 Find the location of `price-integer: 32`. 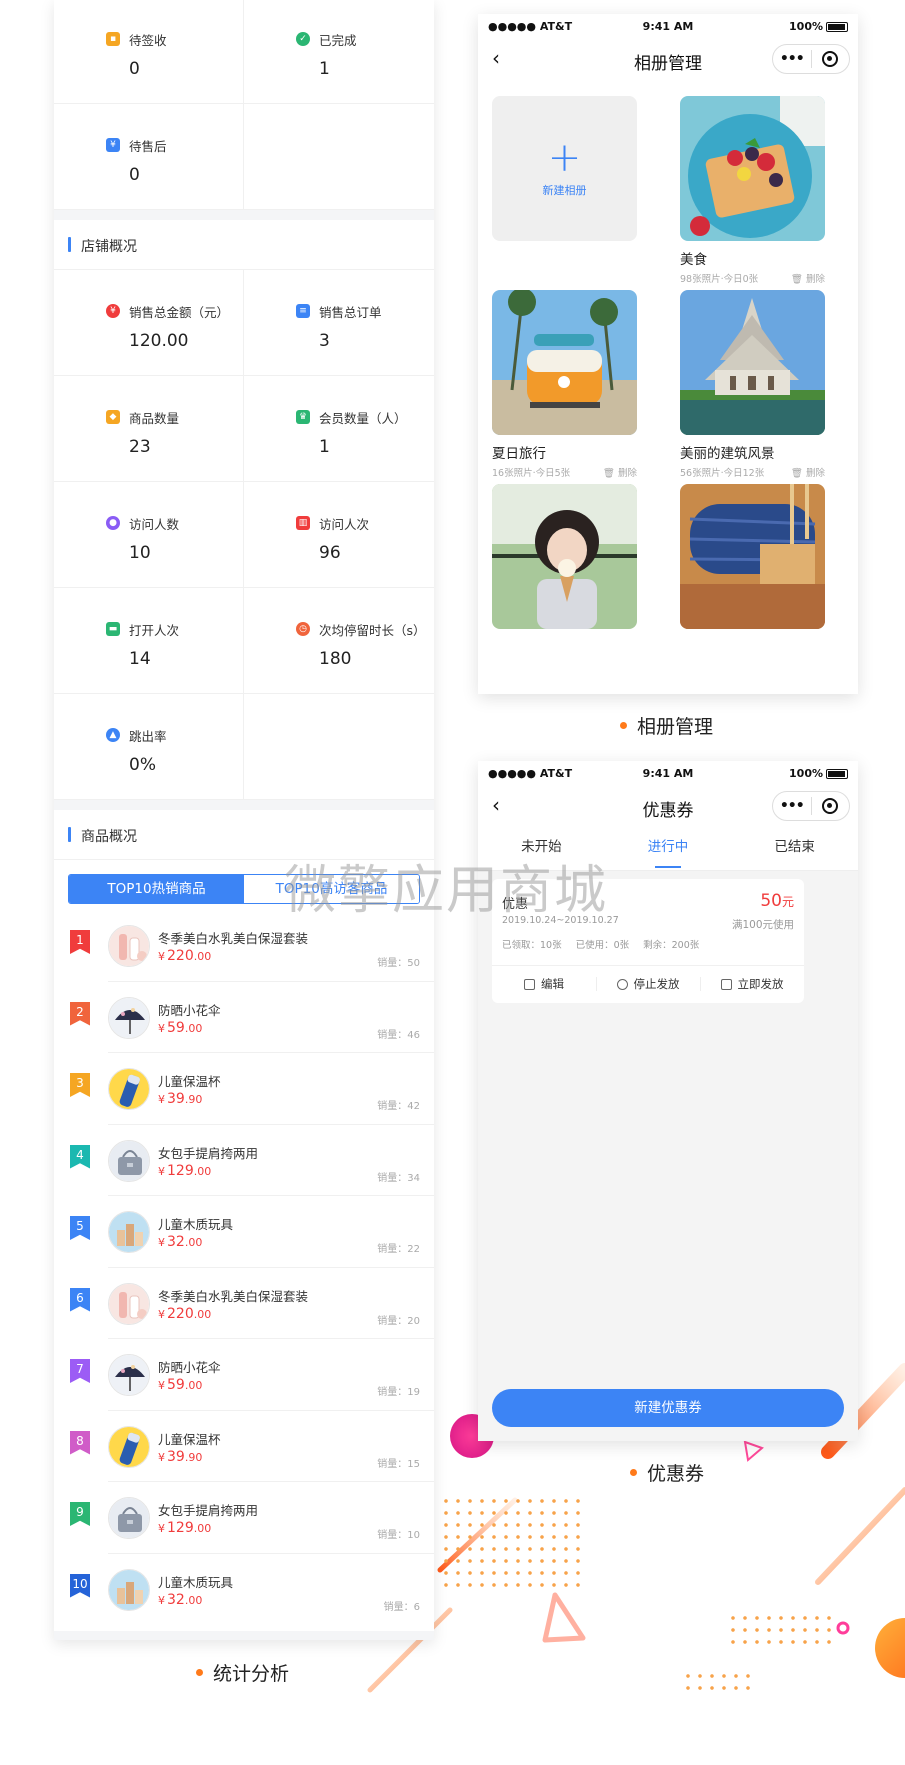

price-integer: 32 is located at coordinates (176, 1599).